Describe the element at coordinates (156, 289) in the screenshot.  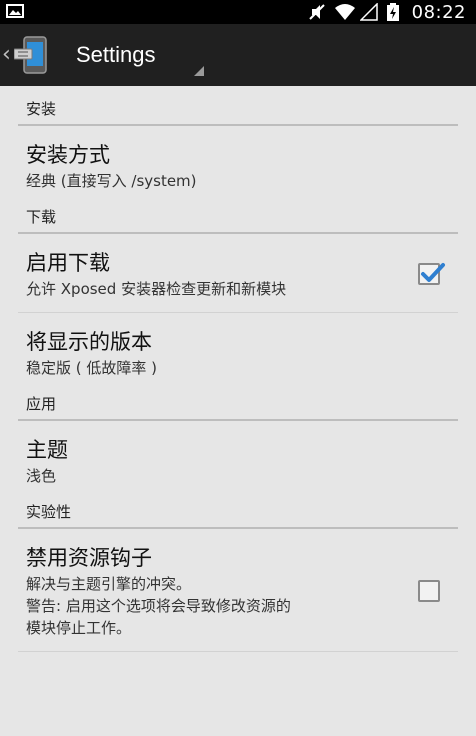
I see `pref-summary: 允许 Xposed 安装器检查更新和新模块` at that location.